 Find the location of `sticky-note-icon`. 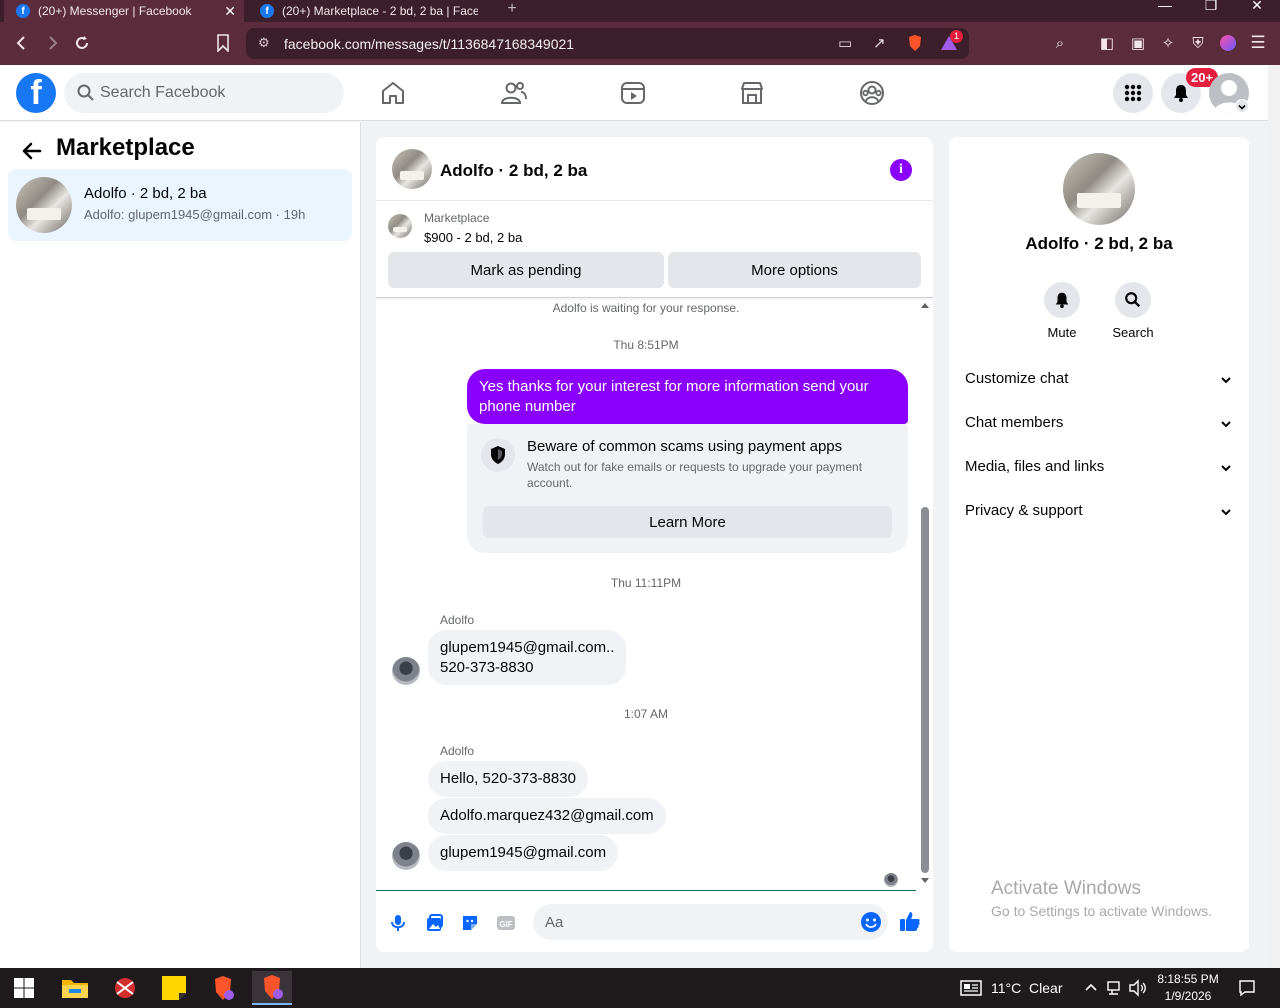

sticky-note-icon is located at coordinates (174, 988).